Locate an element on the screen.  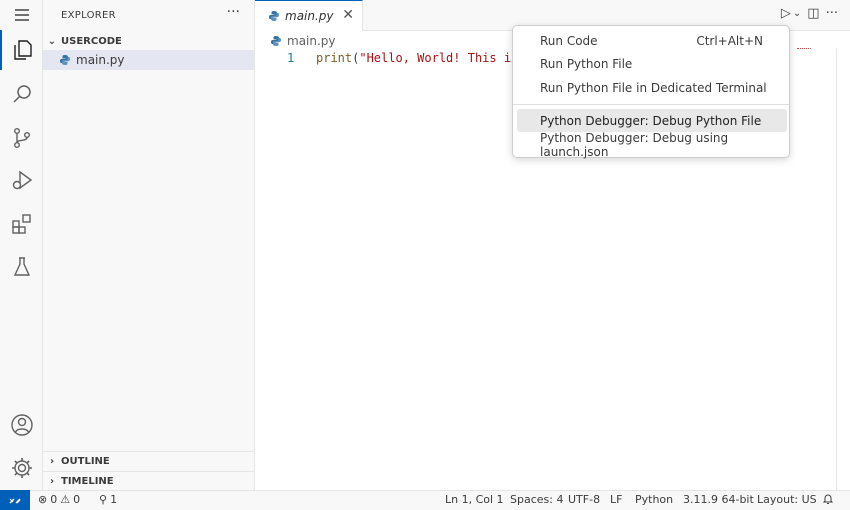
menu-item-run-dedicated-terminal: Run Python File in Dedicated Terminal is located at coordinates (652, 87).